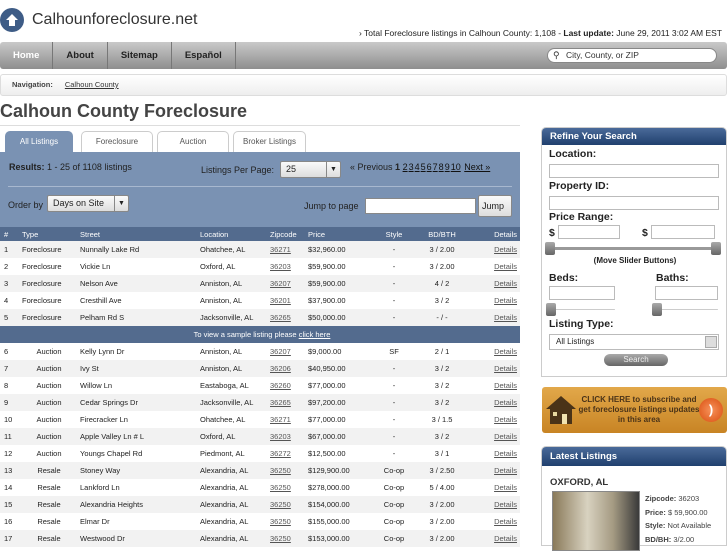 This screenshot has height=551, width=727. What do you see at coordinates (80, 55) in the screenshot?
I see `nav-about: About` at bounding box center [80, 55].